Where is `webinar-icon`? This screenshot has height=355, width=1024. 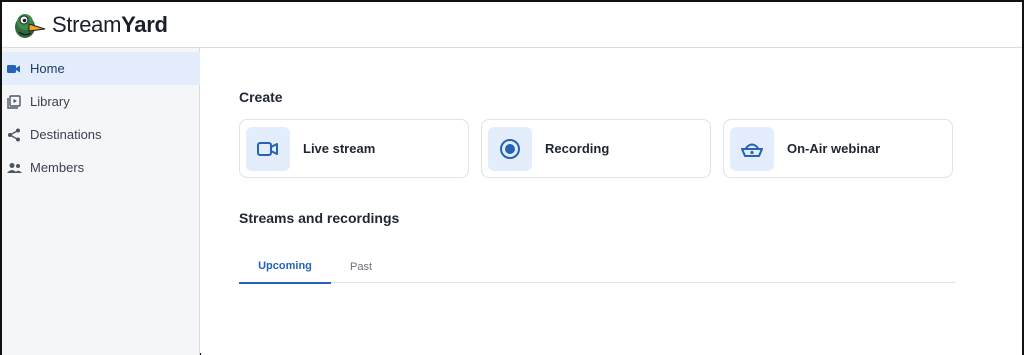
webinar-icon is located at coordinates (752, 148).